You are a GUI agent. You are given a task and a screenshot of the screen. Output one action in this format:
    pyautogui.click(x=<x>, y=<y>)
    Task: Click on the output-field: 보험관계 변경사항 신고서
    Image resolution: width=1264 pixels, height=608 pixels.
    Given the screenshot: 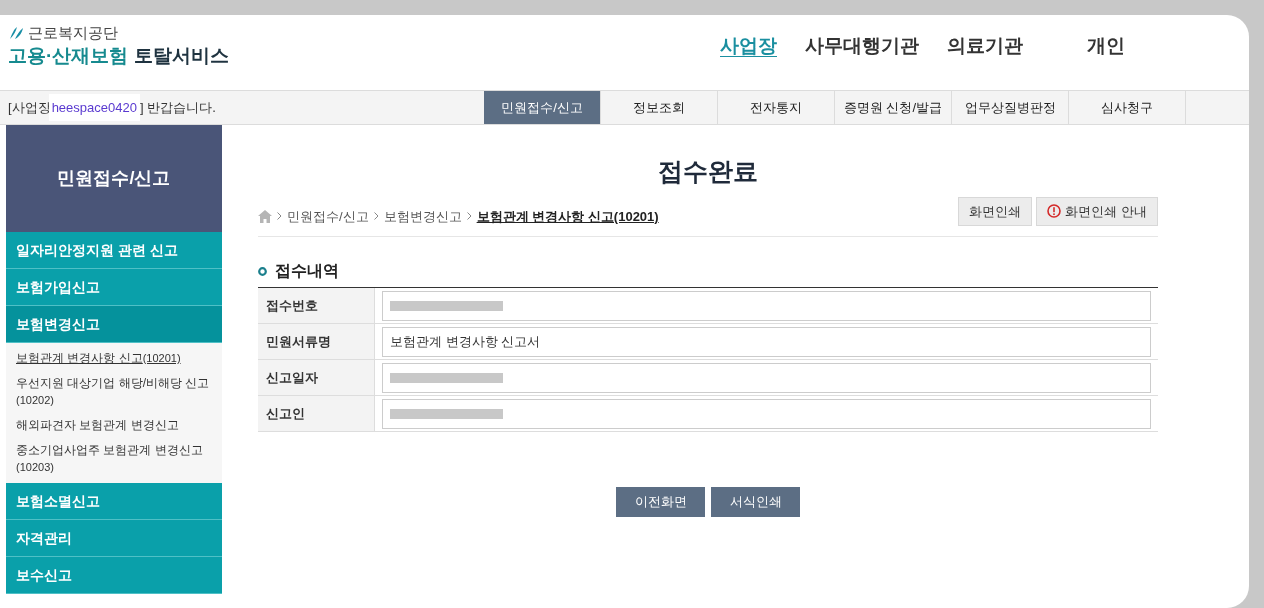 What is the action you would take?
    pyautogui.click(x=766, y=341)
    